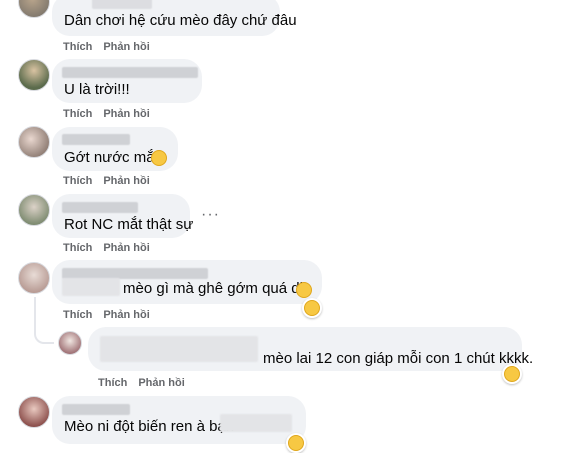 The image size is (580, 453). I want to click on reply-actions: Thích Phản hồi, so click(147, 383).